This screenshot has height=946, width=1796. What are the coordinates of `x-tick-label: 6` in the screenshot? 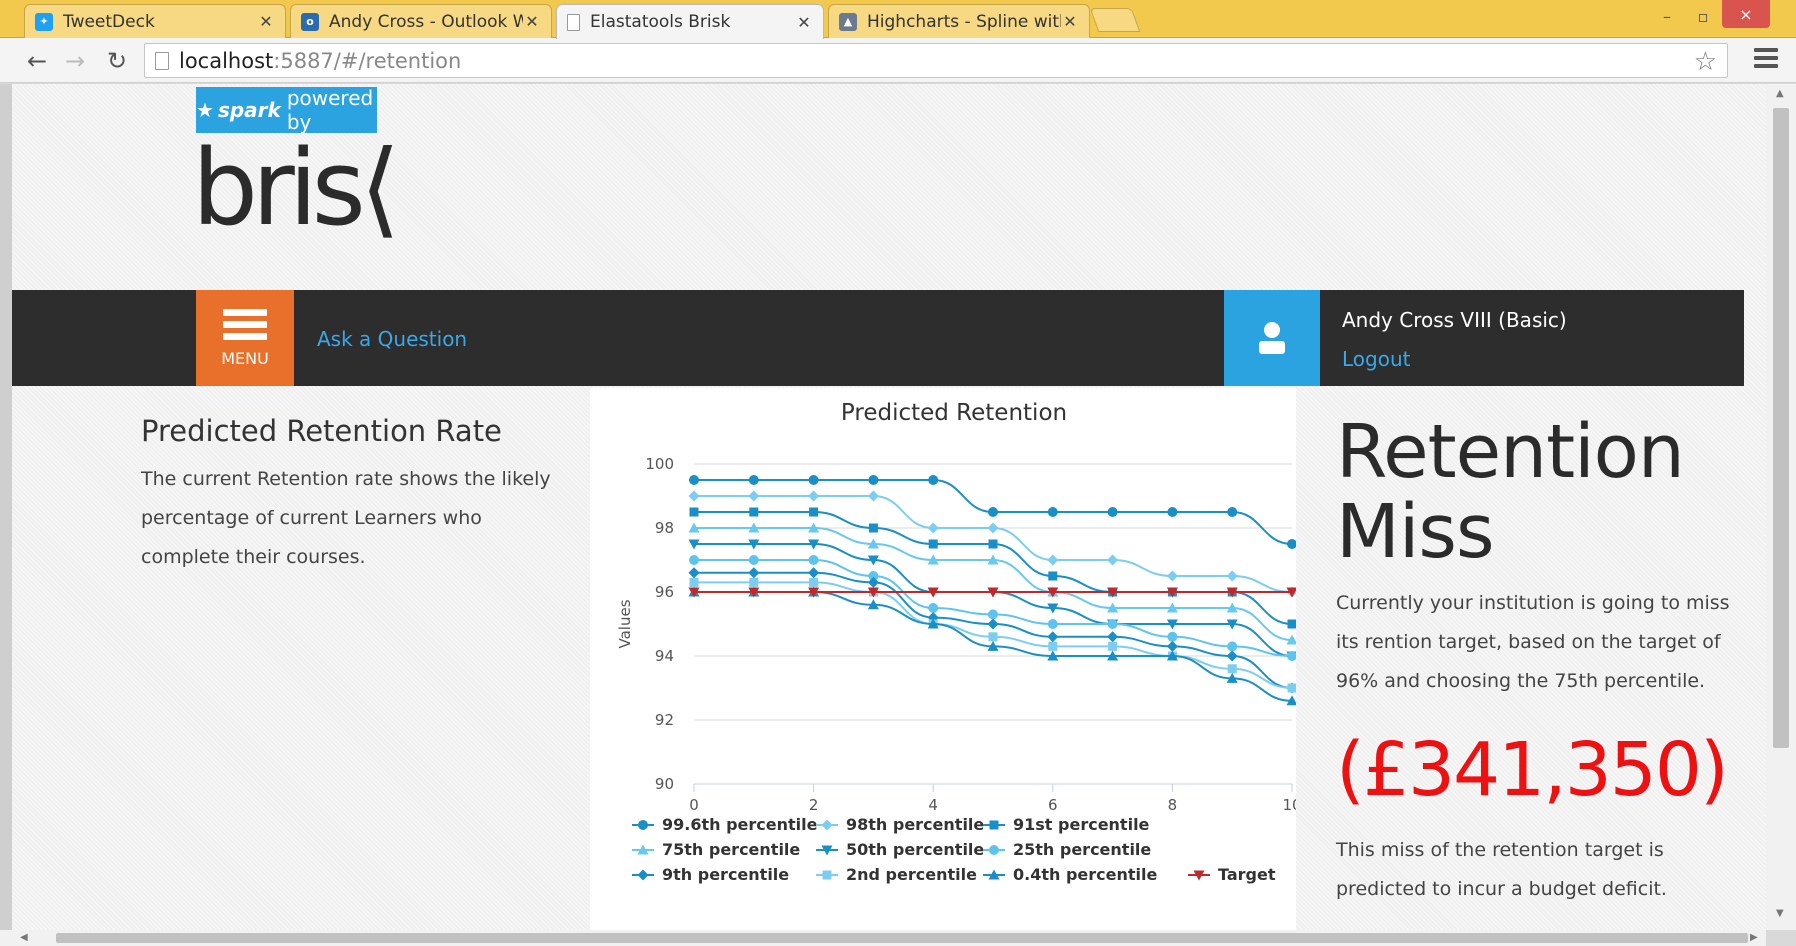 It's located at (1053, 805).